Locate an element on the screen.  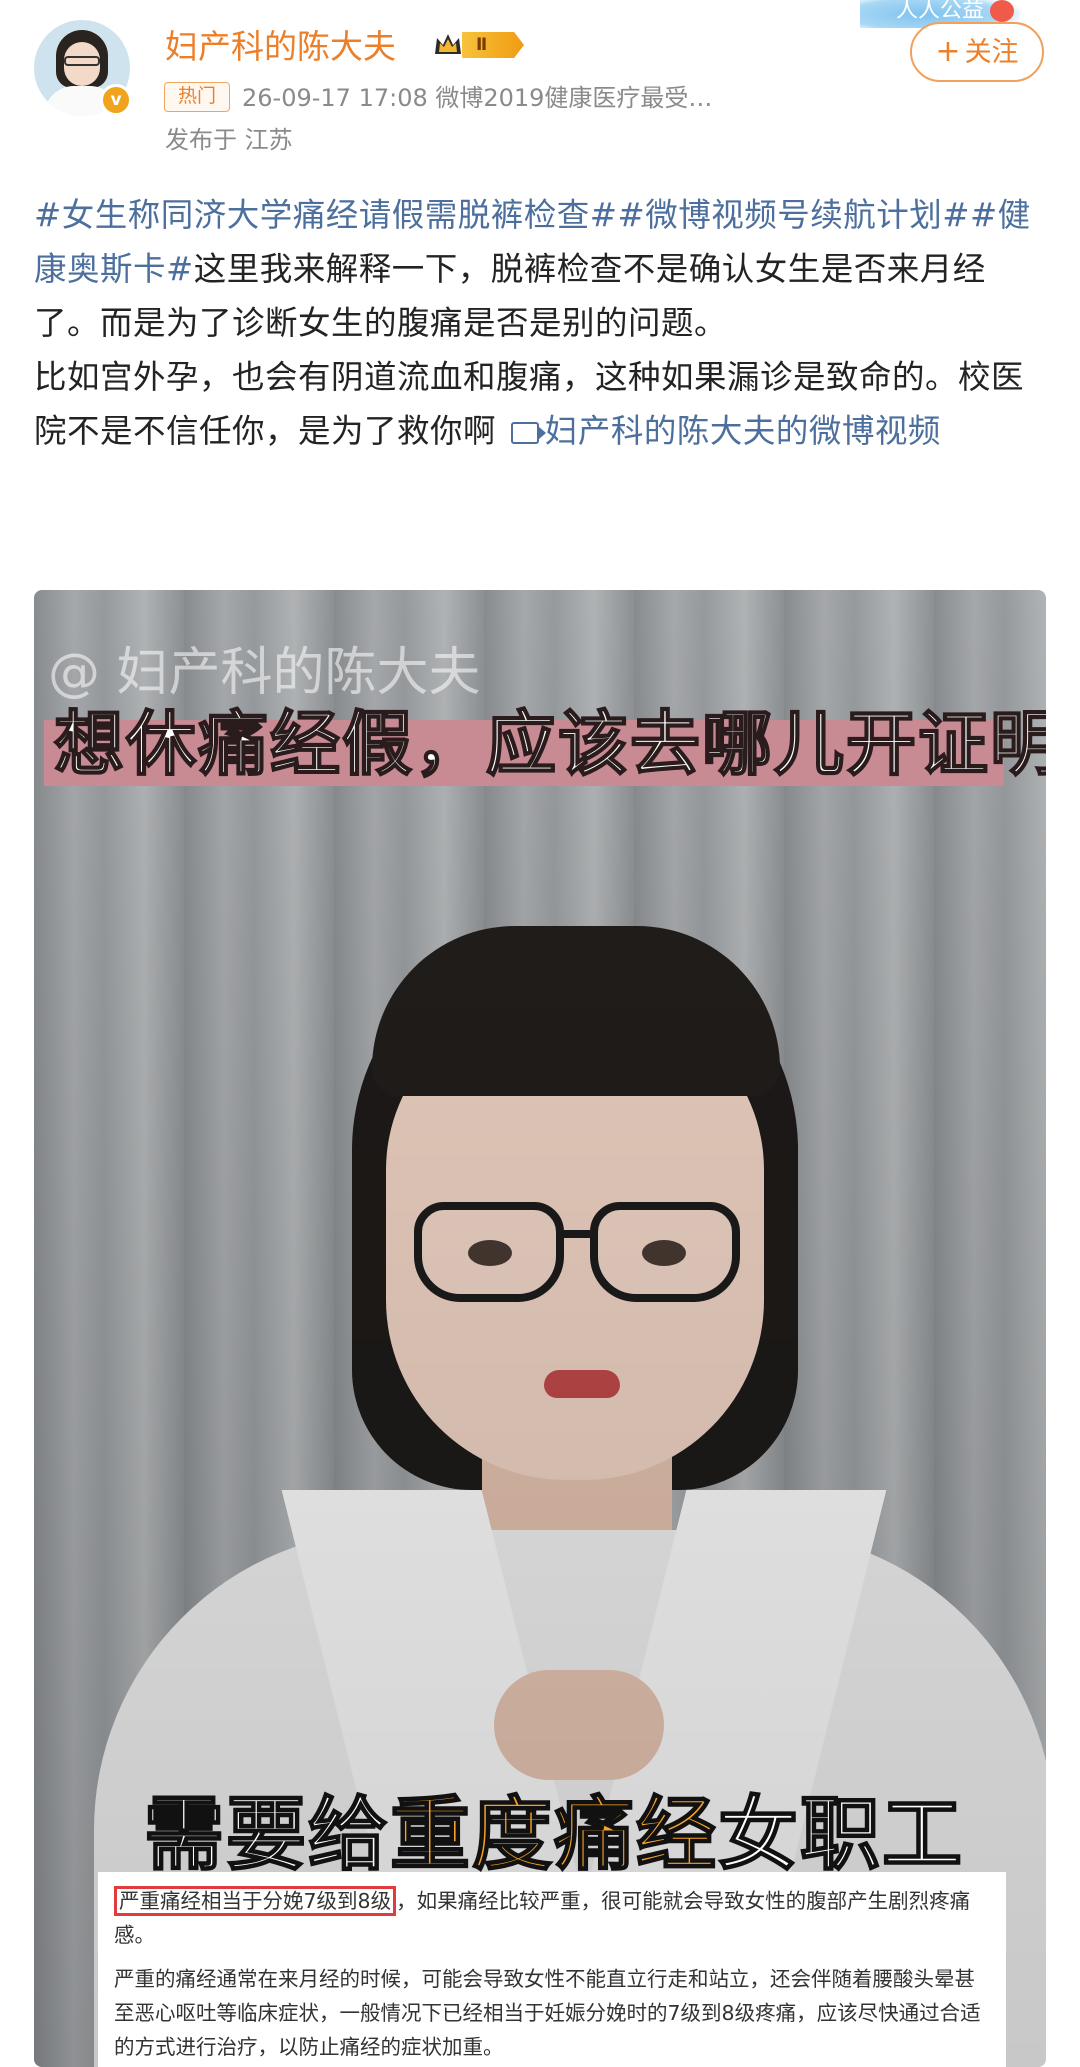
subtitle-text: 女职工 is located at coordinates (840, 1834).